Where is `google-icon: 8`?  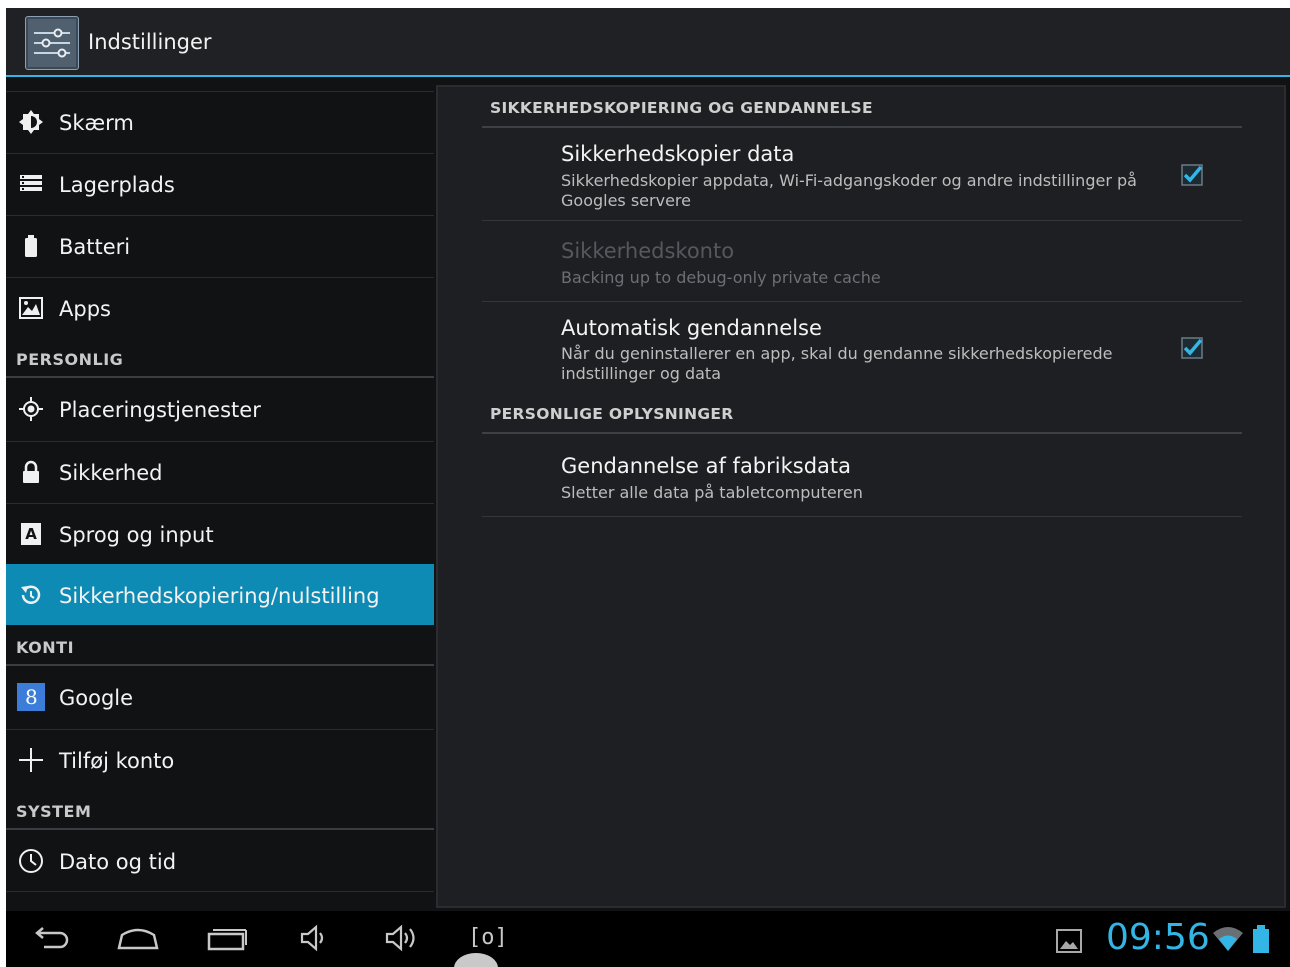
google-icon: 8 is located at coordinates (31, 697).